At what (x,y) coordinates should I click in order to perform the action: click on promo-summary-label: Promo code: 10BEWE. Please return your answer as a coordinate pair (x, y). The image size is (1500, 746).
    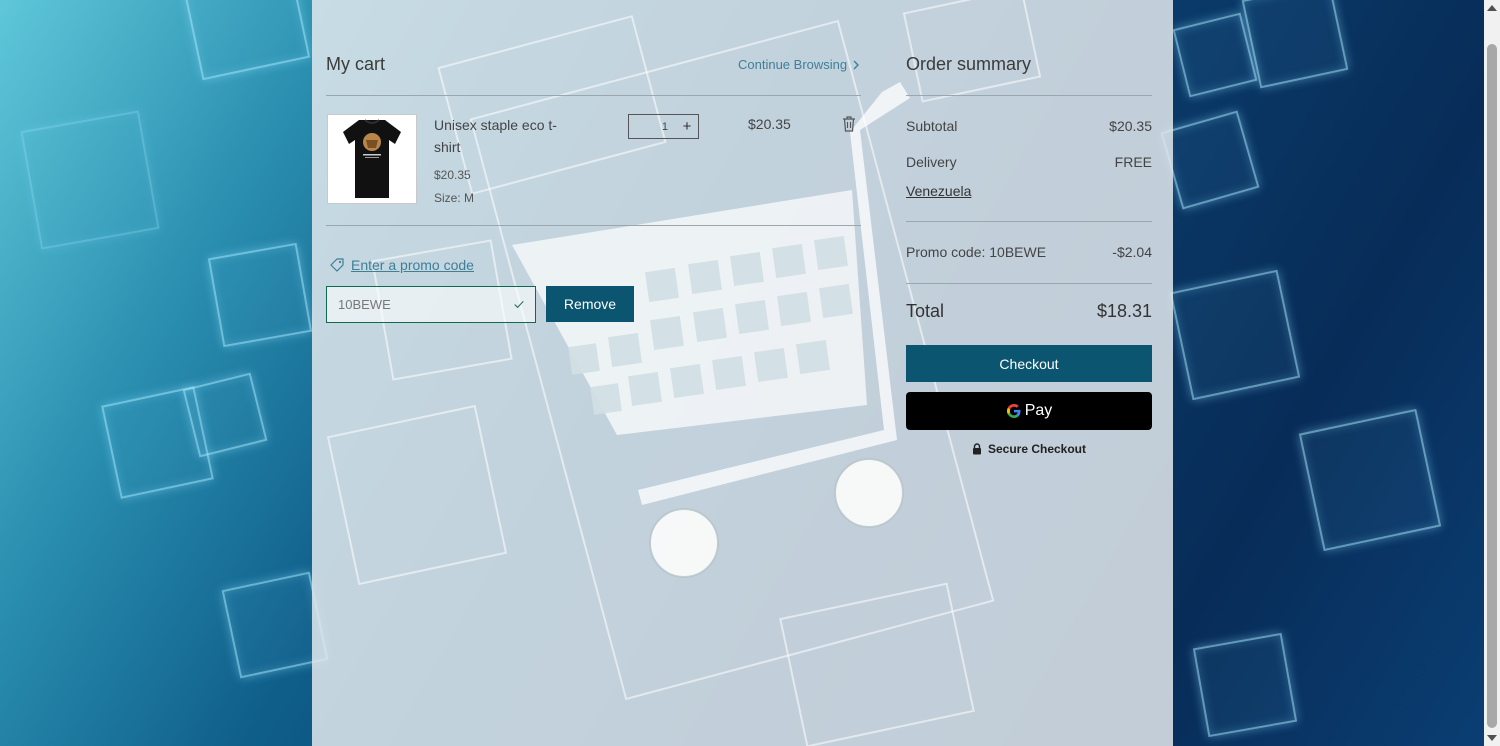
    Looking at the image, I should click on (976, 252).